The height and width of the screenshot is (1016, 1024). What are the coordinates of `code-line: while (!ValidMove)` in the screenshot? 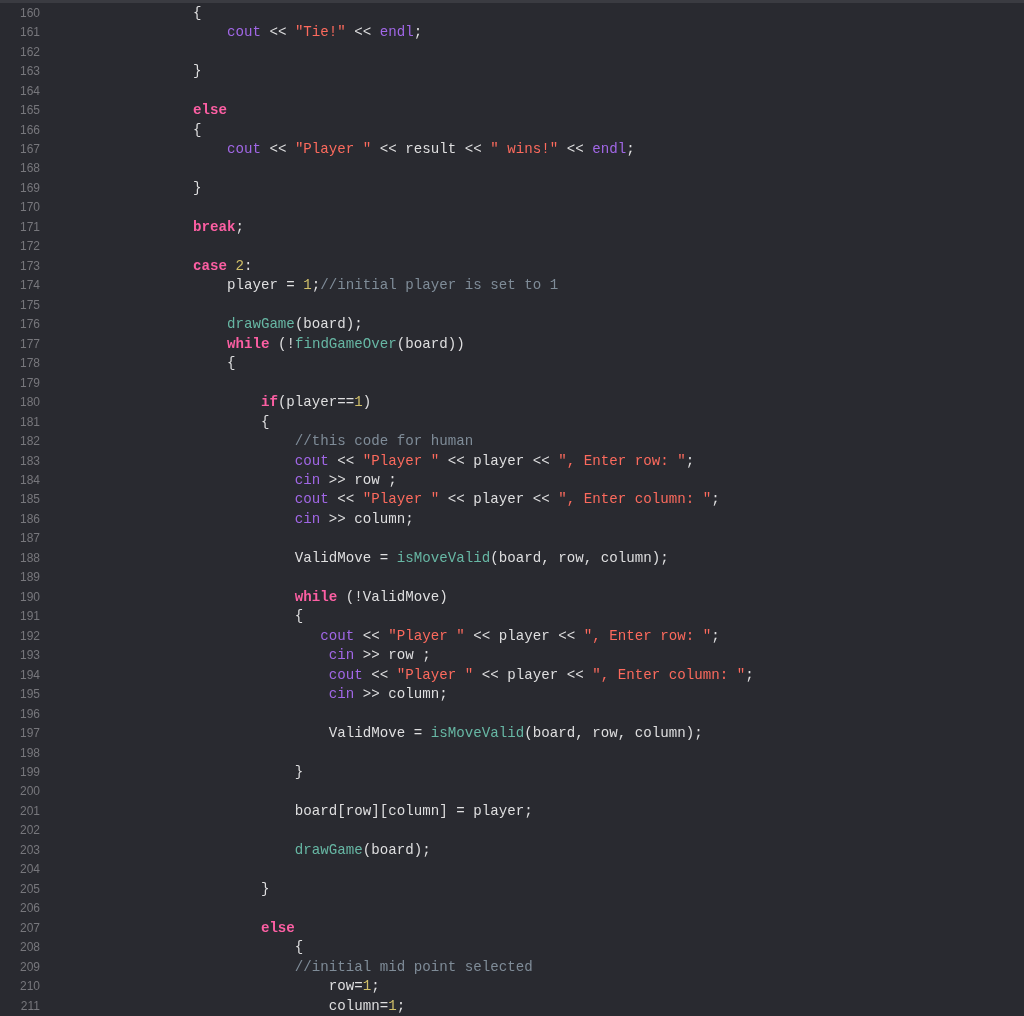 It's located at (370, 596).